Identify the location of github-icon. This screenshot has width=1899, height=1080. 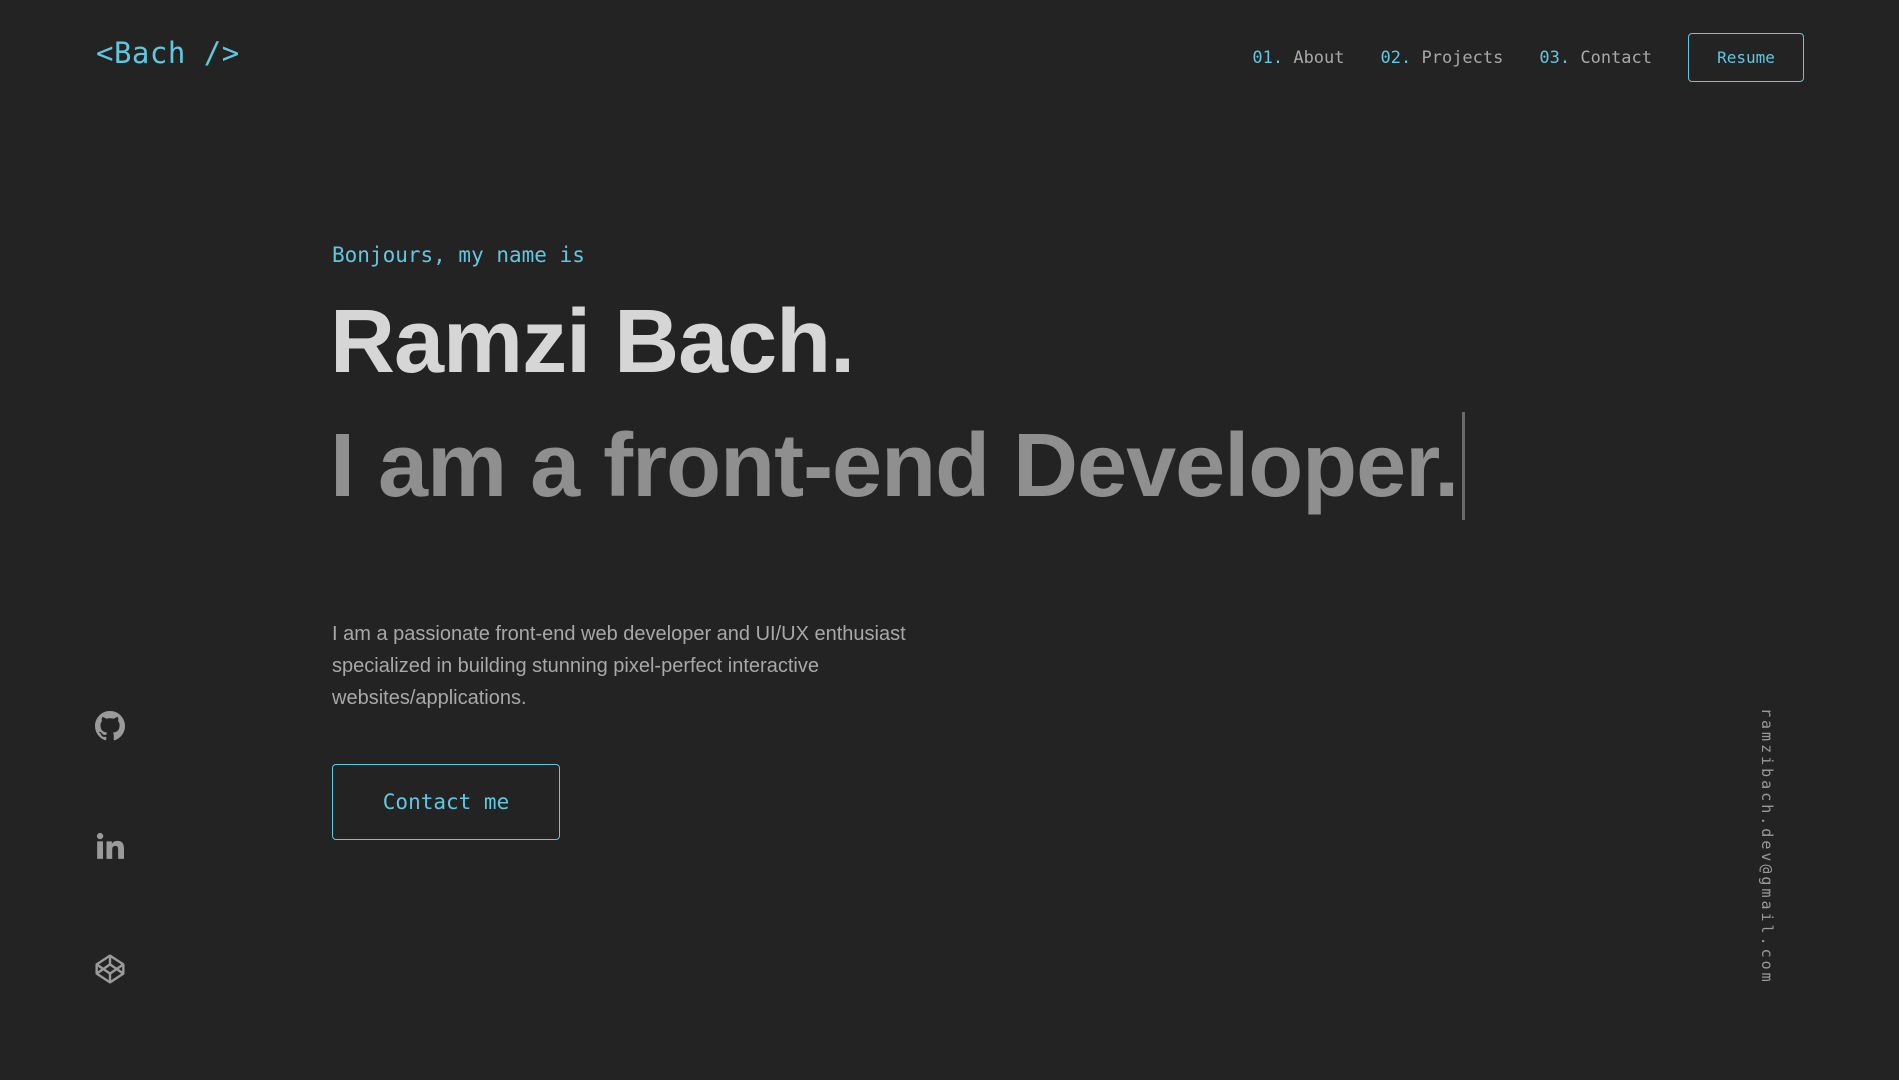
(110, 726).